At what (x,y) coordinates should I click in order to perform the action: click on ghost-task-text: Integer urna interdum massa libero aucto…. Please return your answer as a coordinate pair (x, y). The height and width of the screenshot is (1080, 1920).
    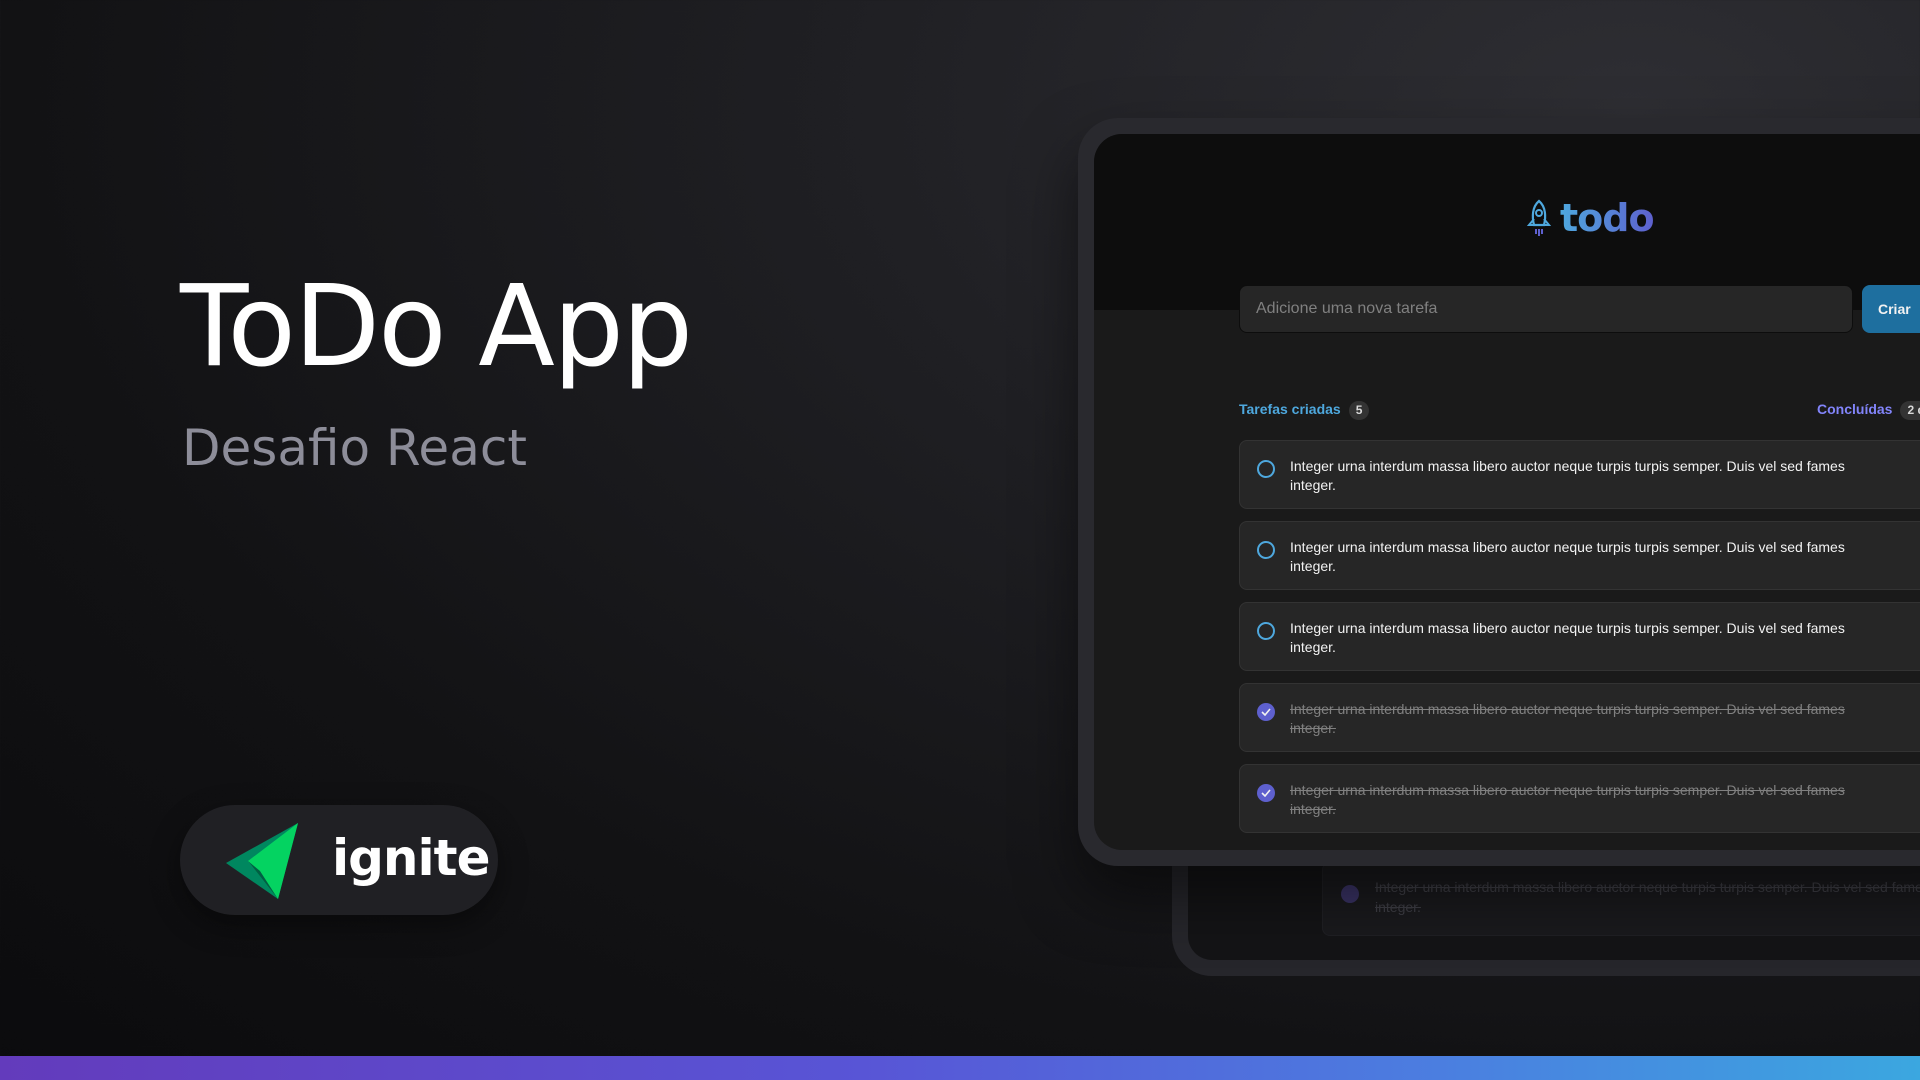
    Looking at the image, I should click on (1647, 897).